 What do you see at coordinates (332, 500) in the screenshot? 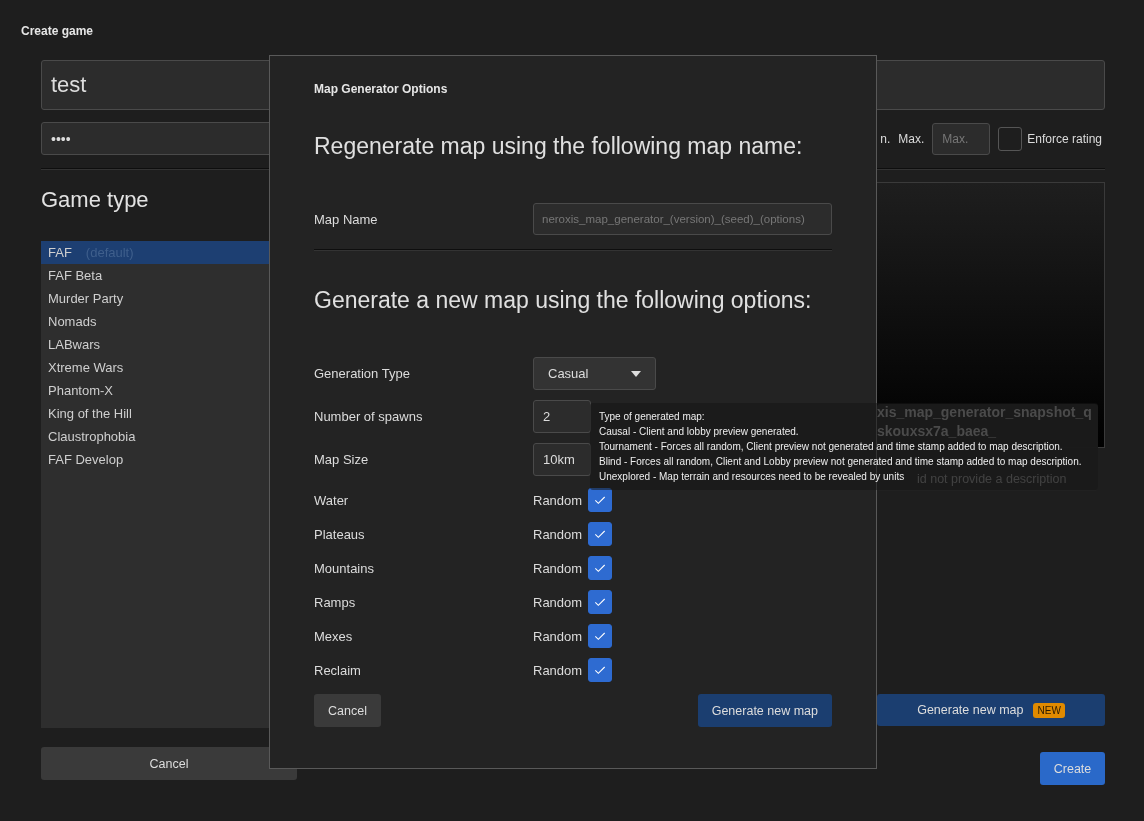
I see `option-label: Water` at bounding box center [332, 500].